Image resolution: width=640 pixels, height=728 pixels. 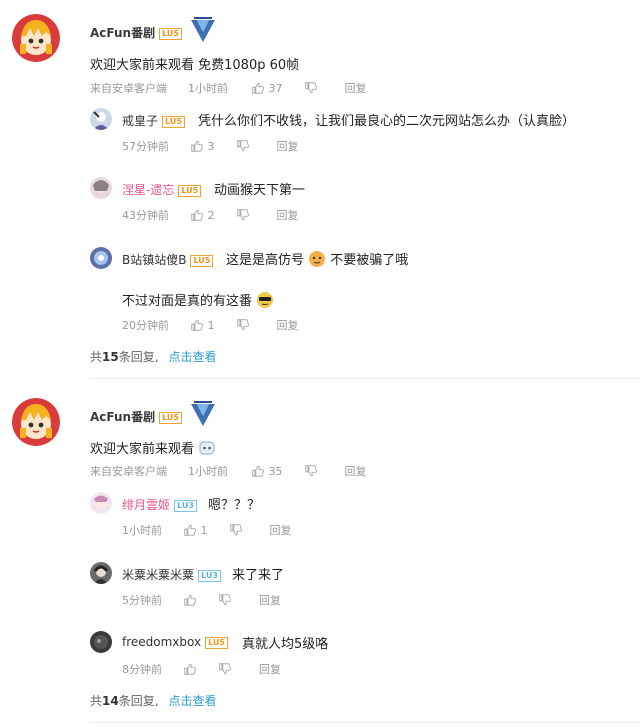 I want to click on reply-text: 这是是高仿号 不要被骗了哦, so click(x=317, y=258).